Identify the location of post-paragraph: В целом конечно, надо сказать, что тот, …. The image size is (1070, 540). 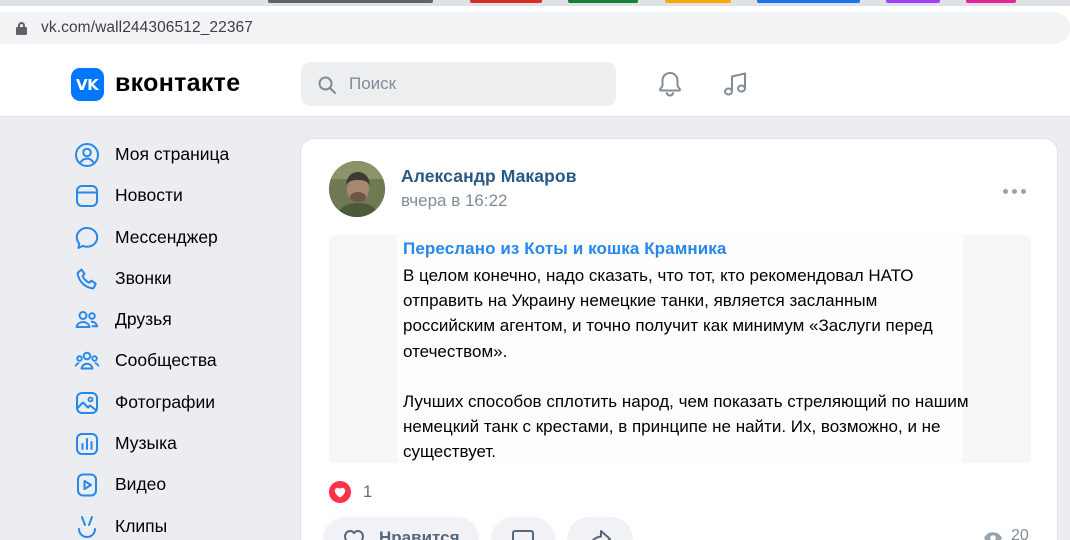
(668, 313).